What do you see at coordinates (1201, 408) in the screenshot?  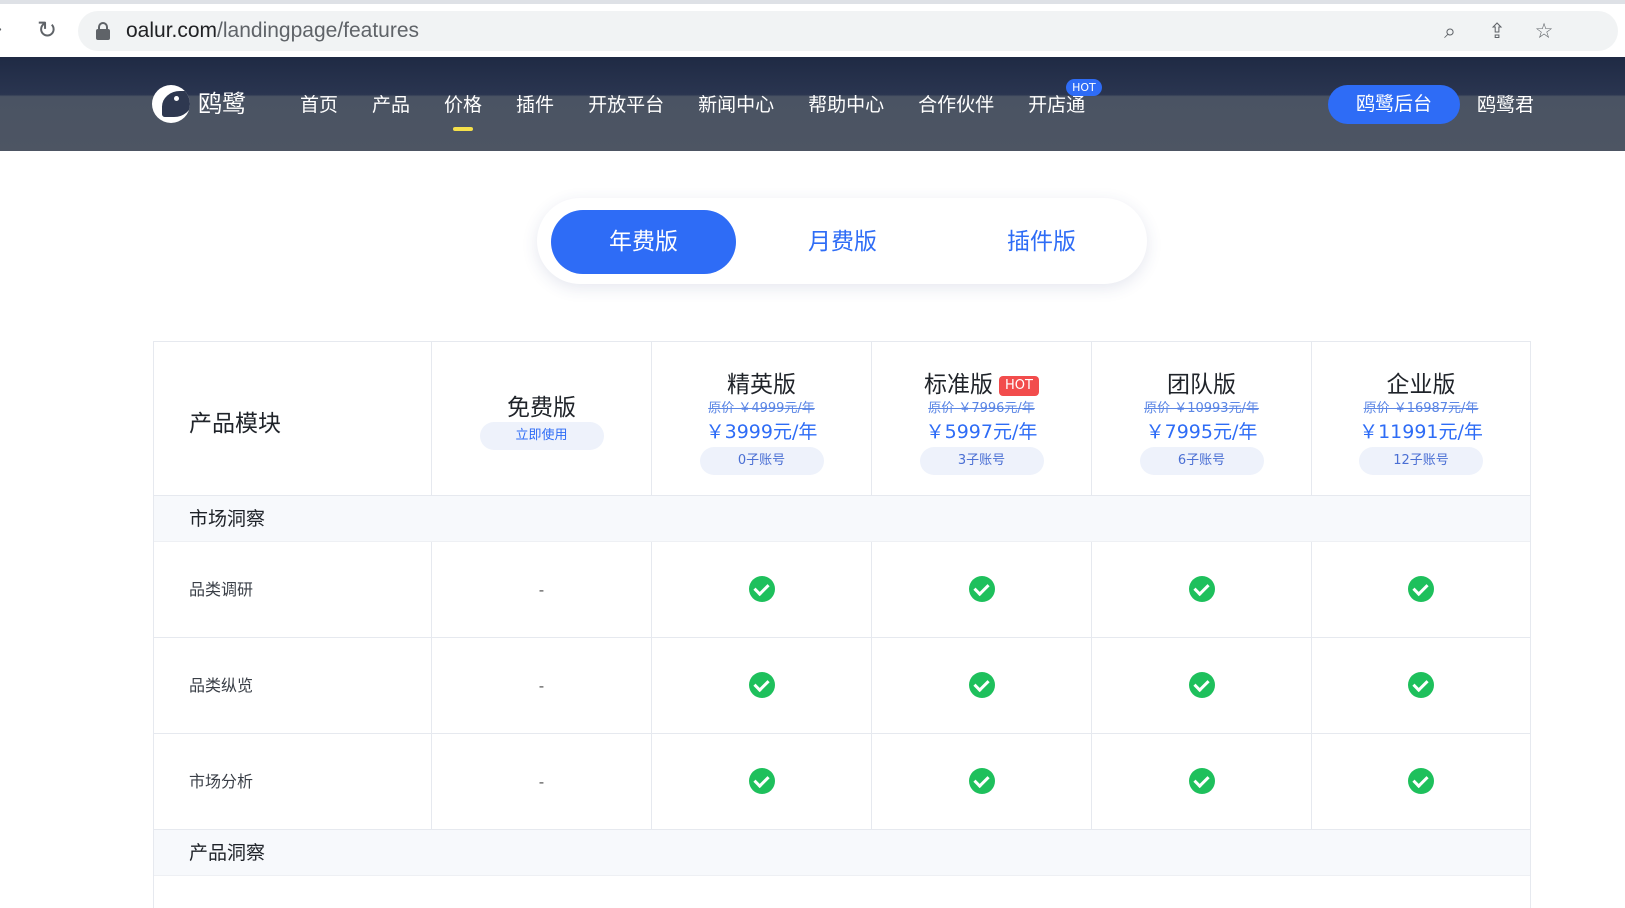 I see `plan-original-price: 原价 ￥10993元/年` at bounding box center [1201, 408].